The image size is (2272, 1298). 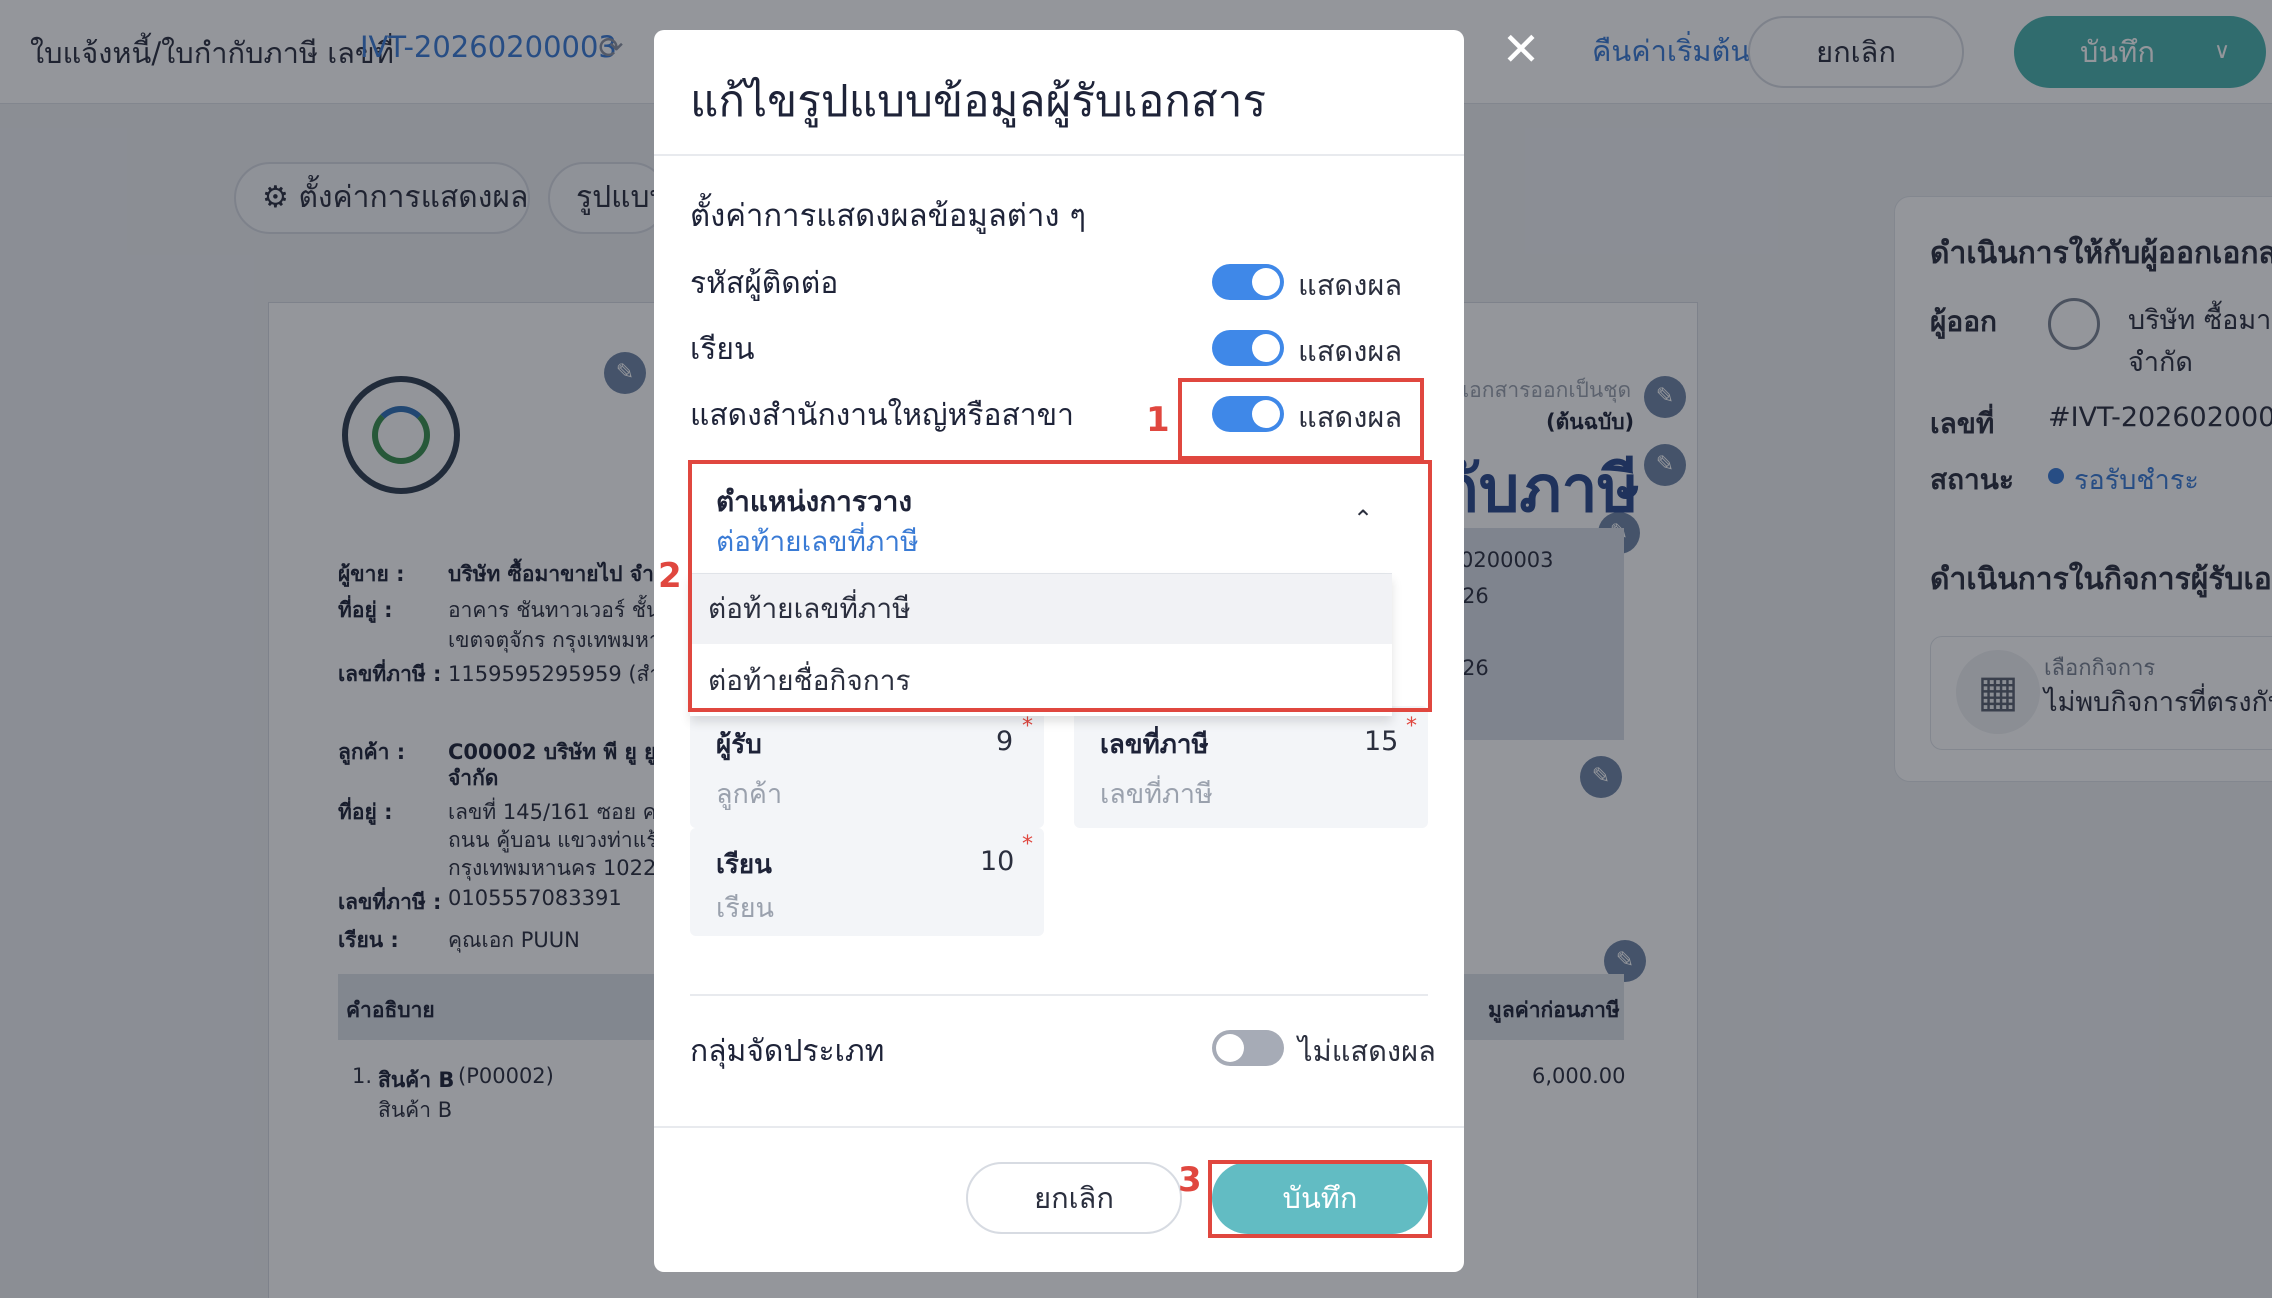 I want to click on step-number-2: 2, so click(x=670, y=576).